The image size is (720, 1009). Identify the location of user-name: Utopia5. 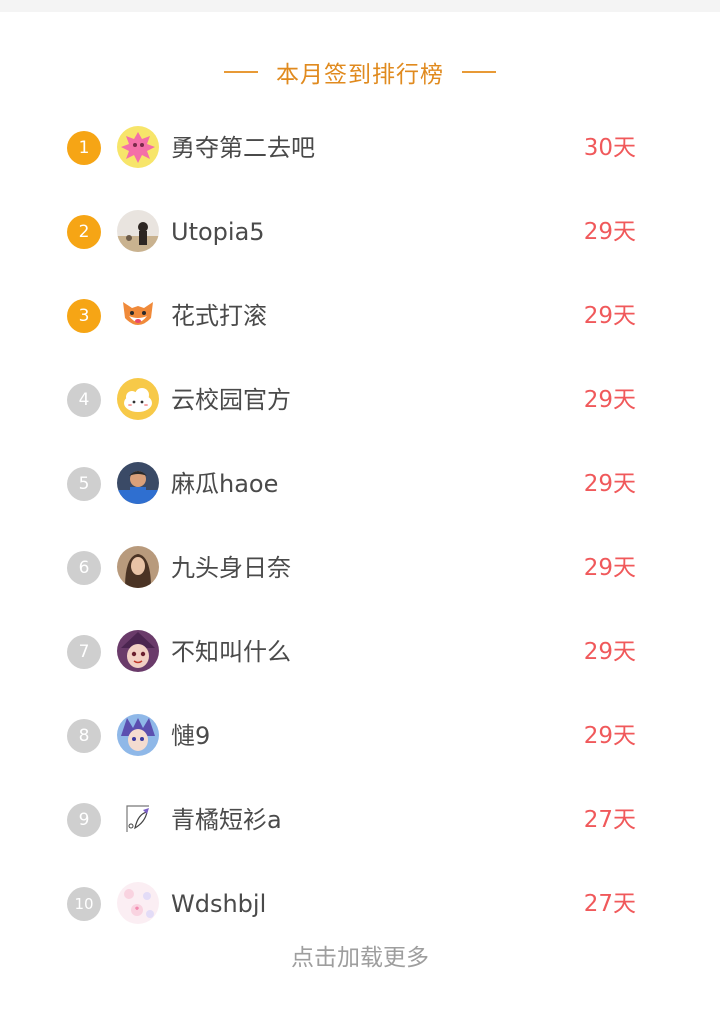
(218, 232).